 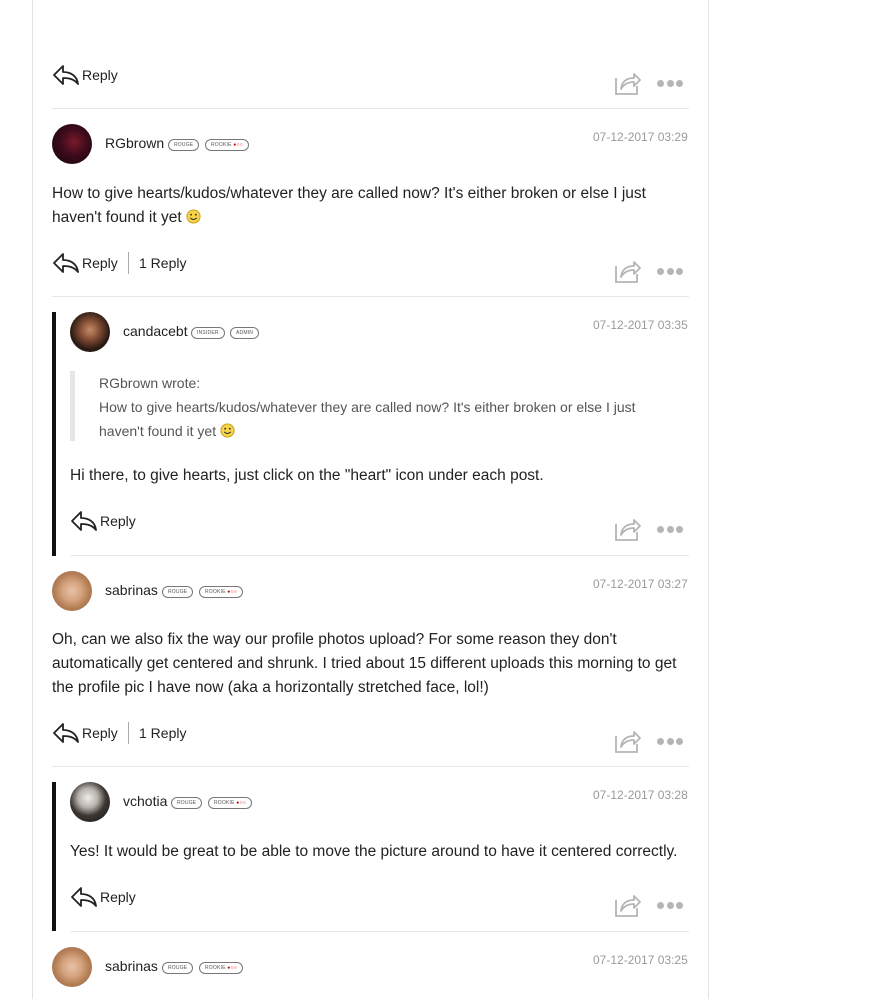 I want to click on username: candacebt, so click(x=155, y=331).